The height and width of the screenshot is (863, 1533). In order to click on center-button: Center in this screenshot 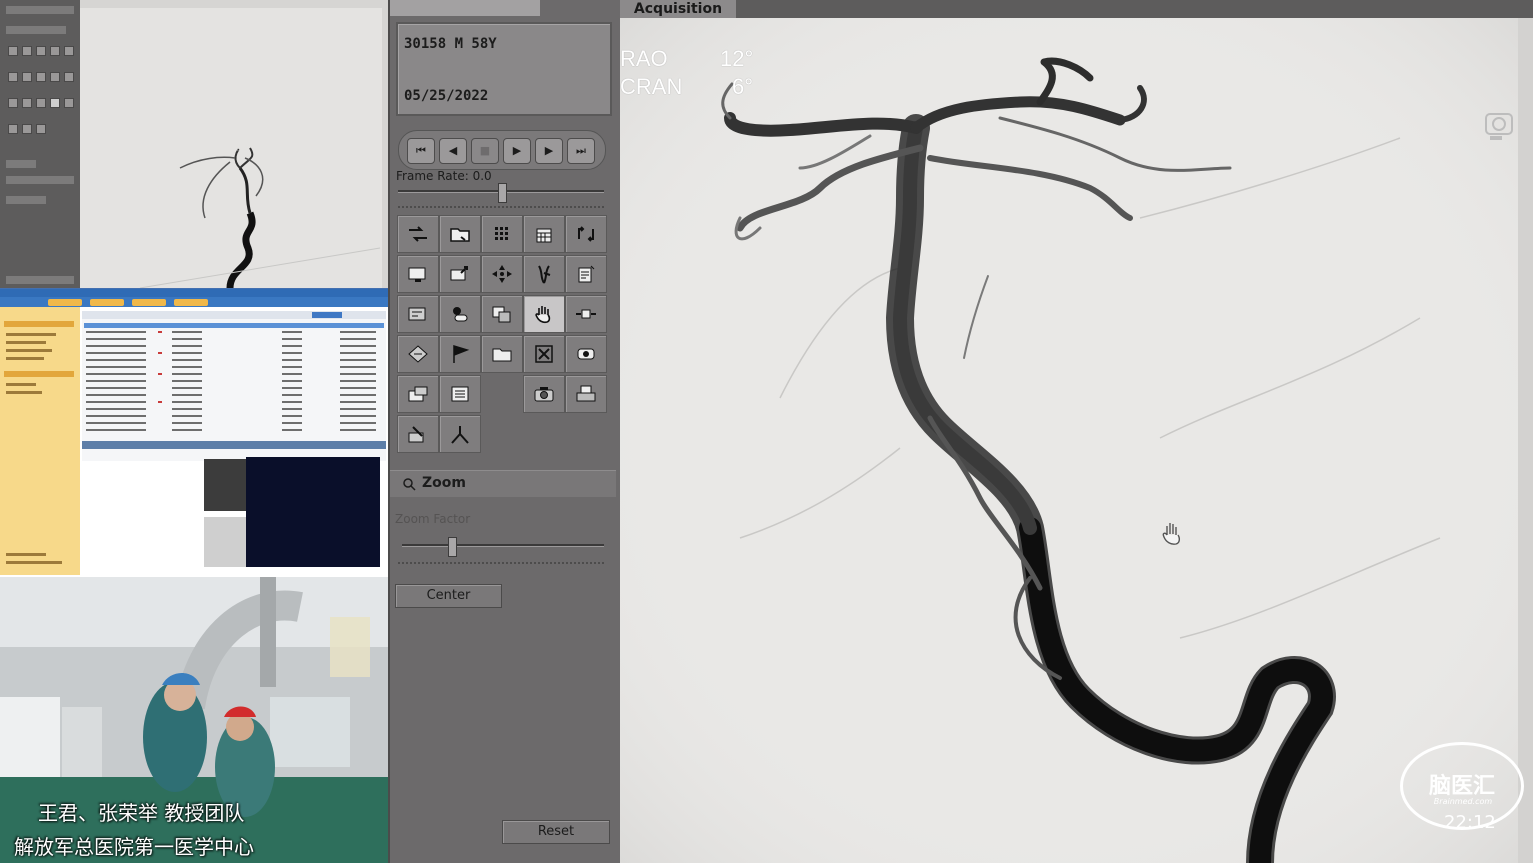, I will do `click(448, 596)`.